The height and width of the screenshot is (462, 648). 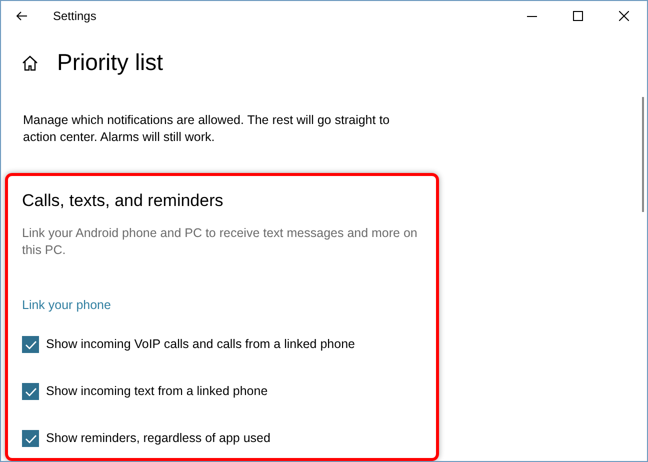 What do you see at coordinates (643, 154) in the screenshot?
I see `scrollbar-thumb` at bounding box center [643, 154].